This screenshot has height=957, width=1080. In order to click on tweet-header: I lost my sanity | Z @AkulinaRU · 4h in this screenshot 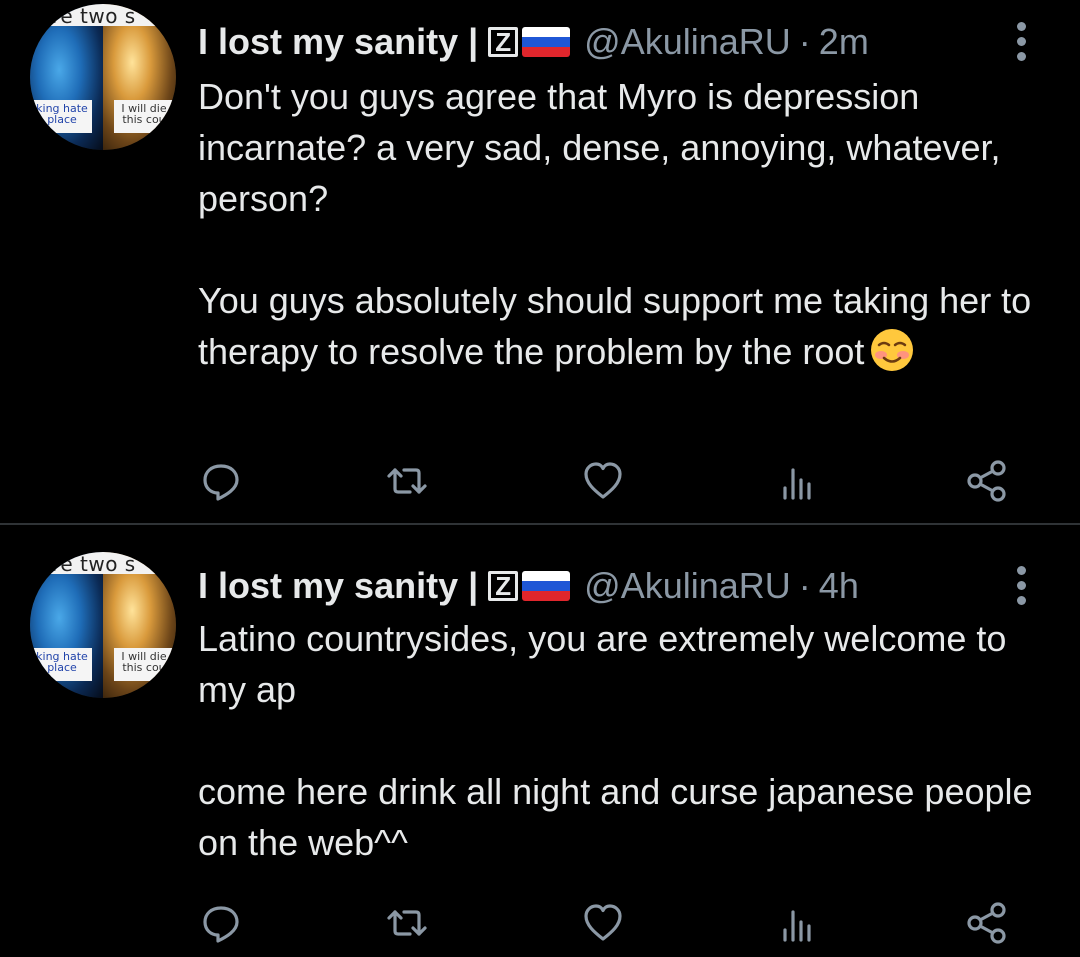, I will do `click(528, 586)`.